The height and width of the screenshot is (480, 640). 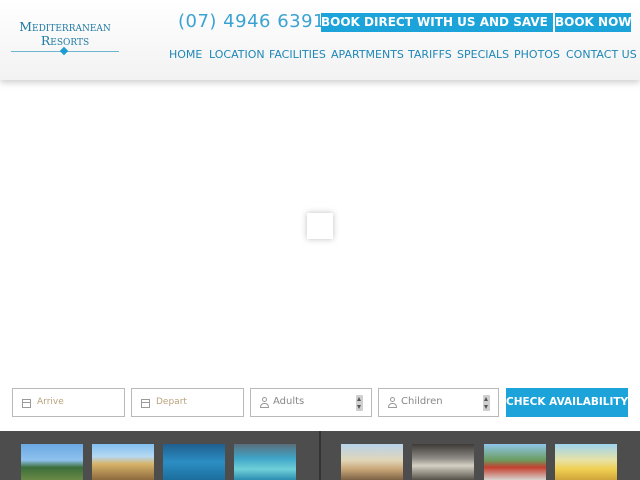 I want to click on book-direct-banner: BOOK DIRECT WITH US AND SAVE 5%, so click(x=446, y=22).